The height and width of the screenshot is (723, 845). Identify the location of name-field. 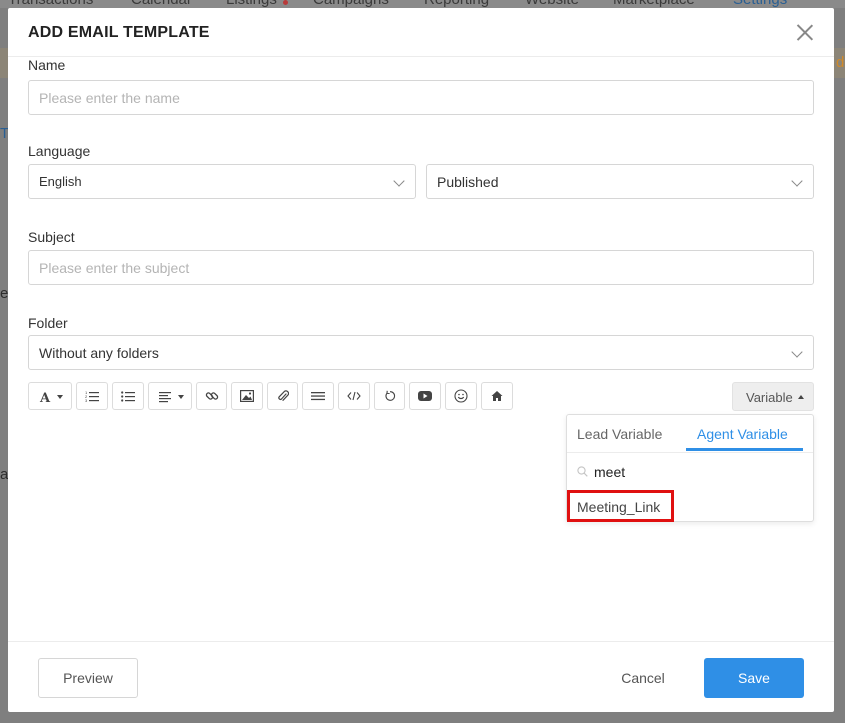
(421, 97).